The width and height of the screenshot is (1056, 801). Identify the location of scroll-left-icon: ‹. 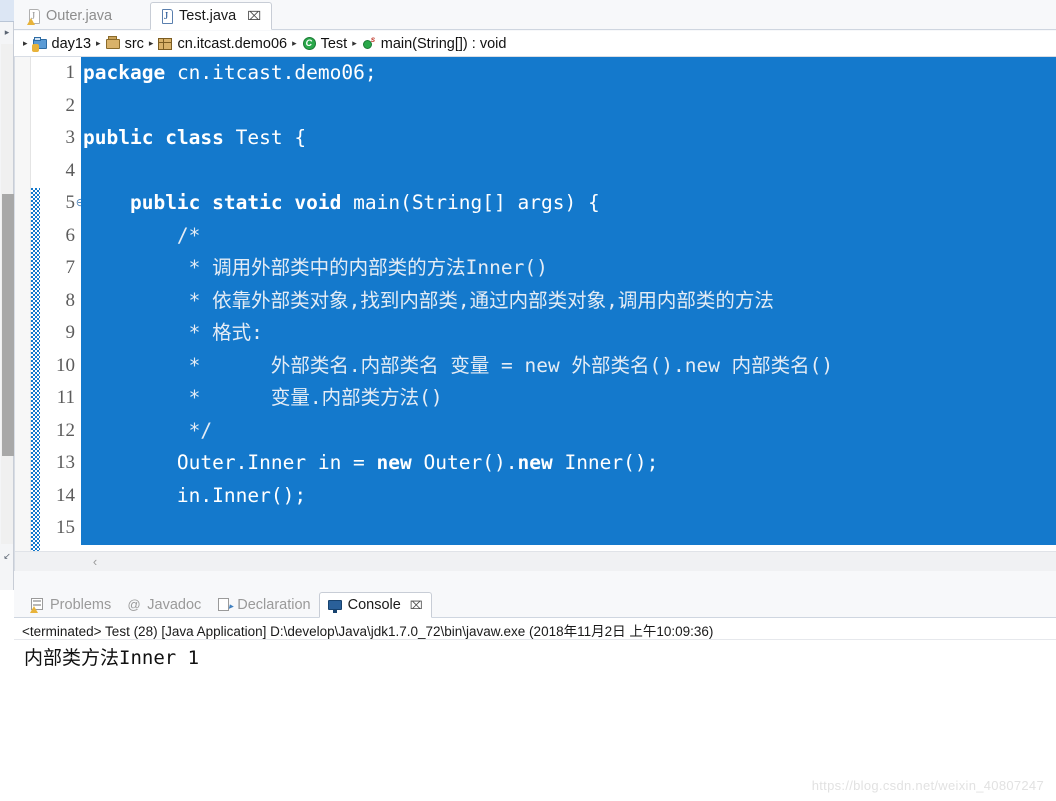
(95, 561).